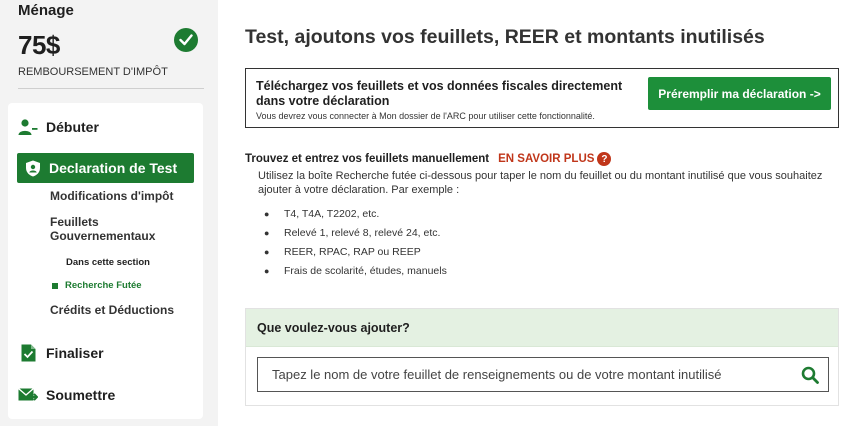 The height and width of the screenshot is (426, 850). Describe the element at coordinates (93, 72) in the screenshot. I see `refund-label: REMBOURSEMENT D'IMPÔT` at that location.